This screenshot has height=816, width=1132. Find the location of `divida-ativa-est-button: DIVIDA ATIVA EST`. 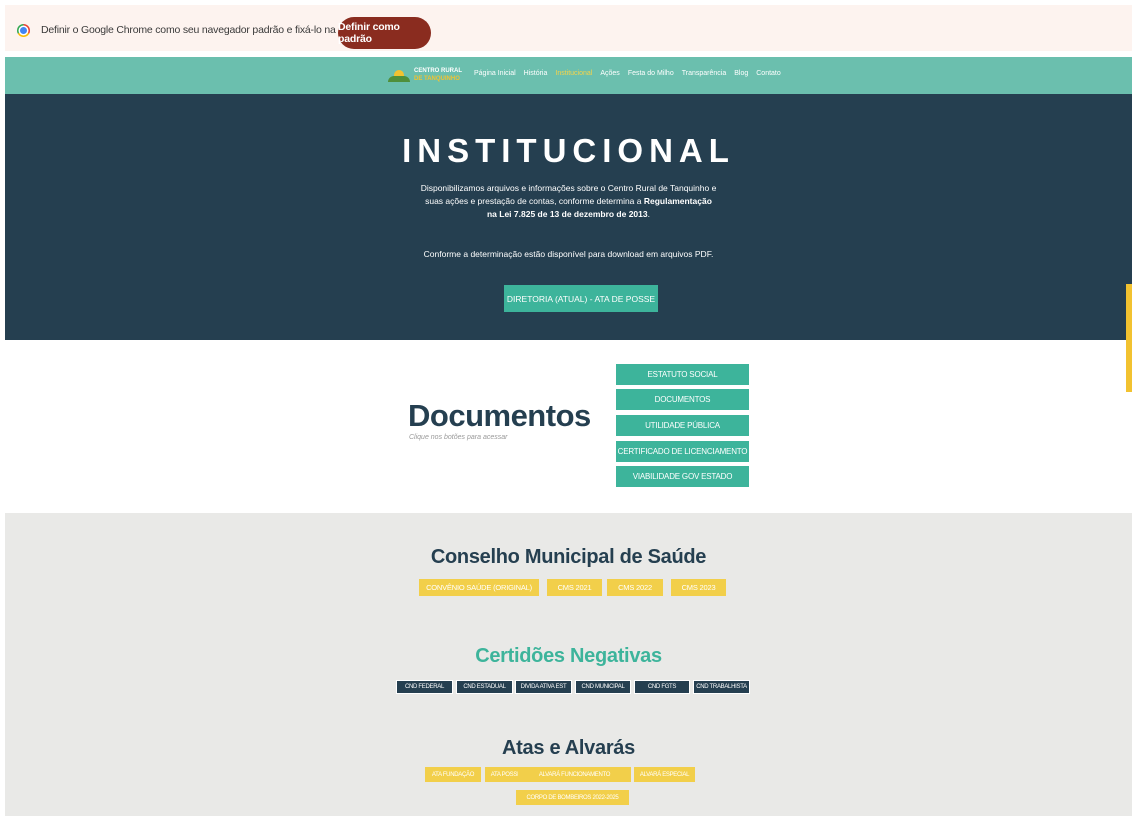

divida-ativa-est-button: DIVIDA ATIVA EST is located at coordinates (543, 687).